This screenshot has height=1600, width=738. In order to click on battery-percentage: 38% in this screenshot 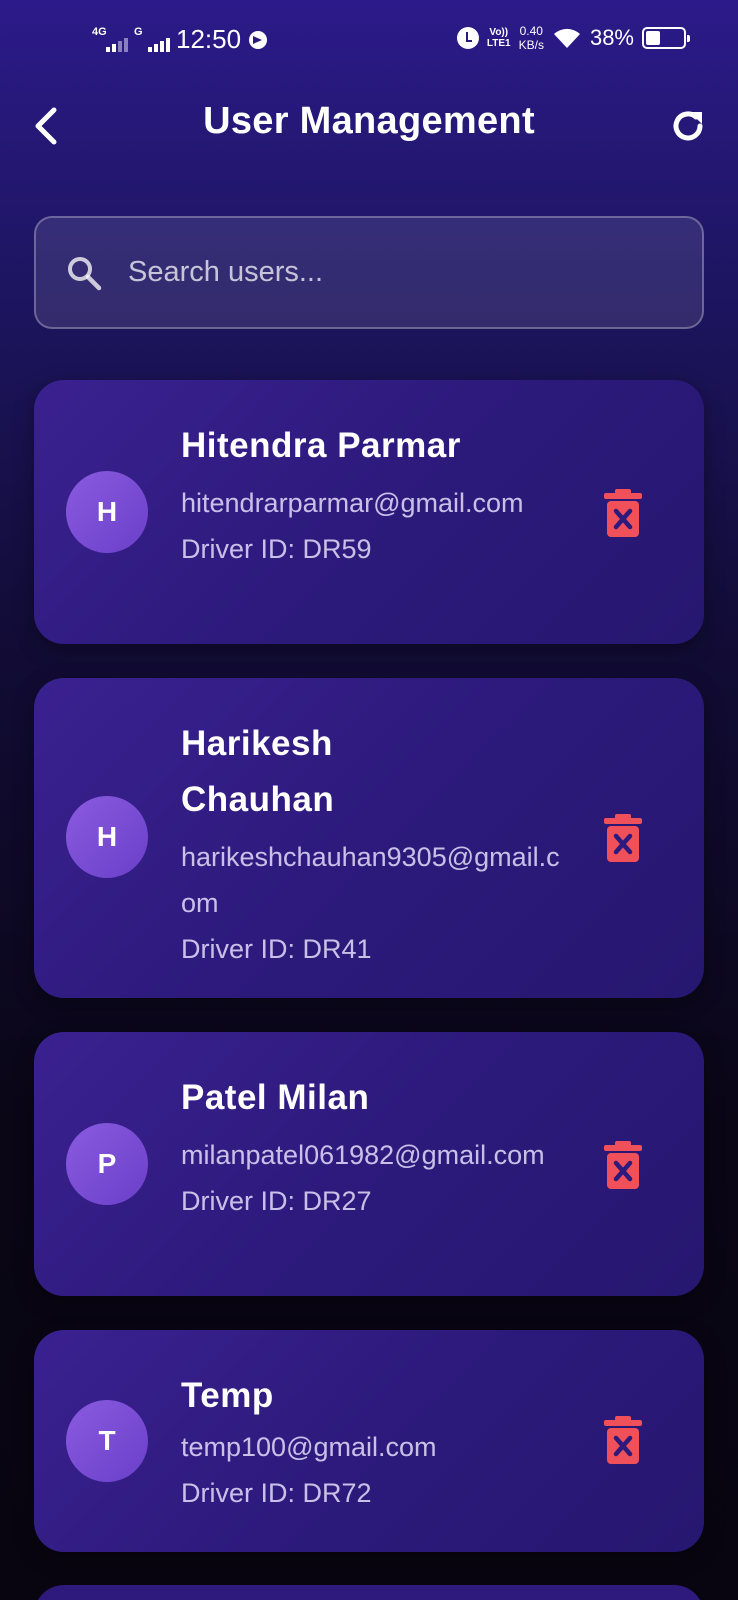, I will do `click(611, 37)`.